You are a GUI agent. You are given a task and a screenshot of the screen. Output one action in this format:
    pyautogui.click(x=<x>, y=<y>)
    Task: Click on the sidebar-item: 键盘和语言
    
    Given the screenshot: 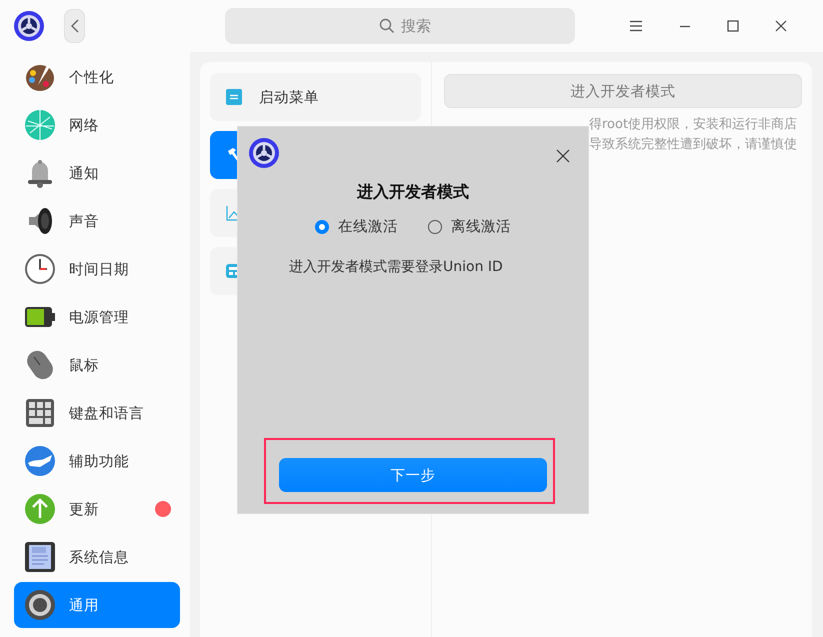 What is the action you would take?
    pyautogui.click(x=97, y=413)
    